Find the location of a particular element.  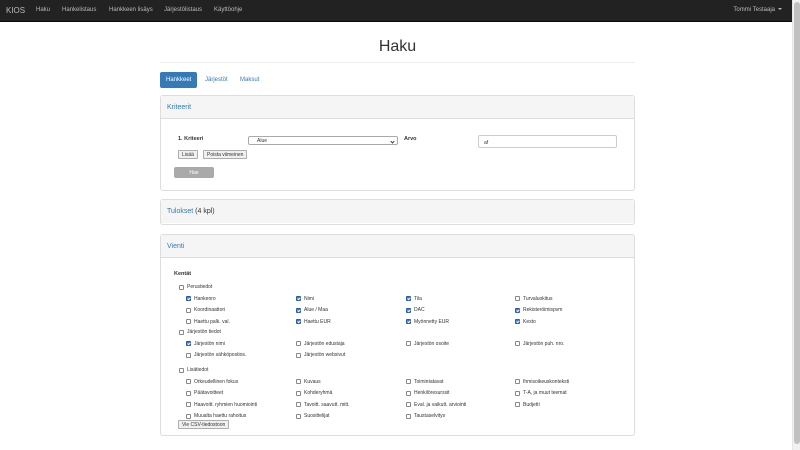

search-button: Hae is located at coordinates (194, 172).